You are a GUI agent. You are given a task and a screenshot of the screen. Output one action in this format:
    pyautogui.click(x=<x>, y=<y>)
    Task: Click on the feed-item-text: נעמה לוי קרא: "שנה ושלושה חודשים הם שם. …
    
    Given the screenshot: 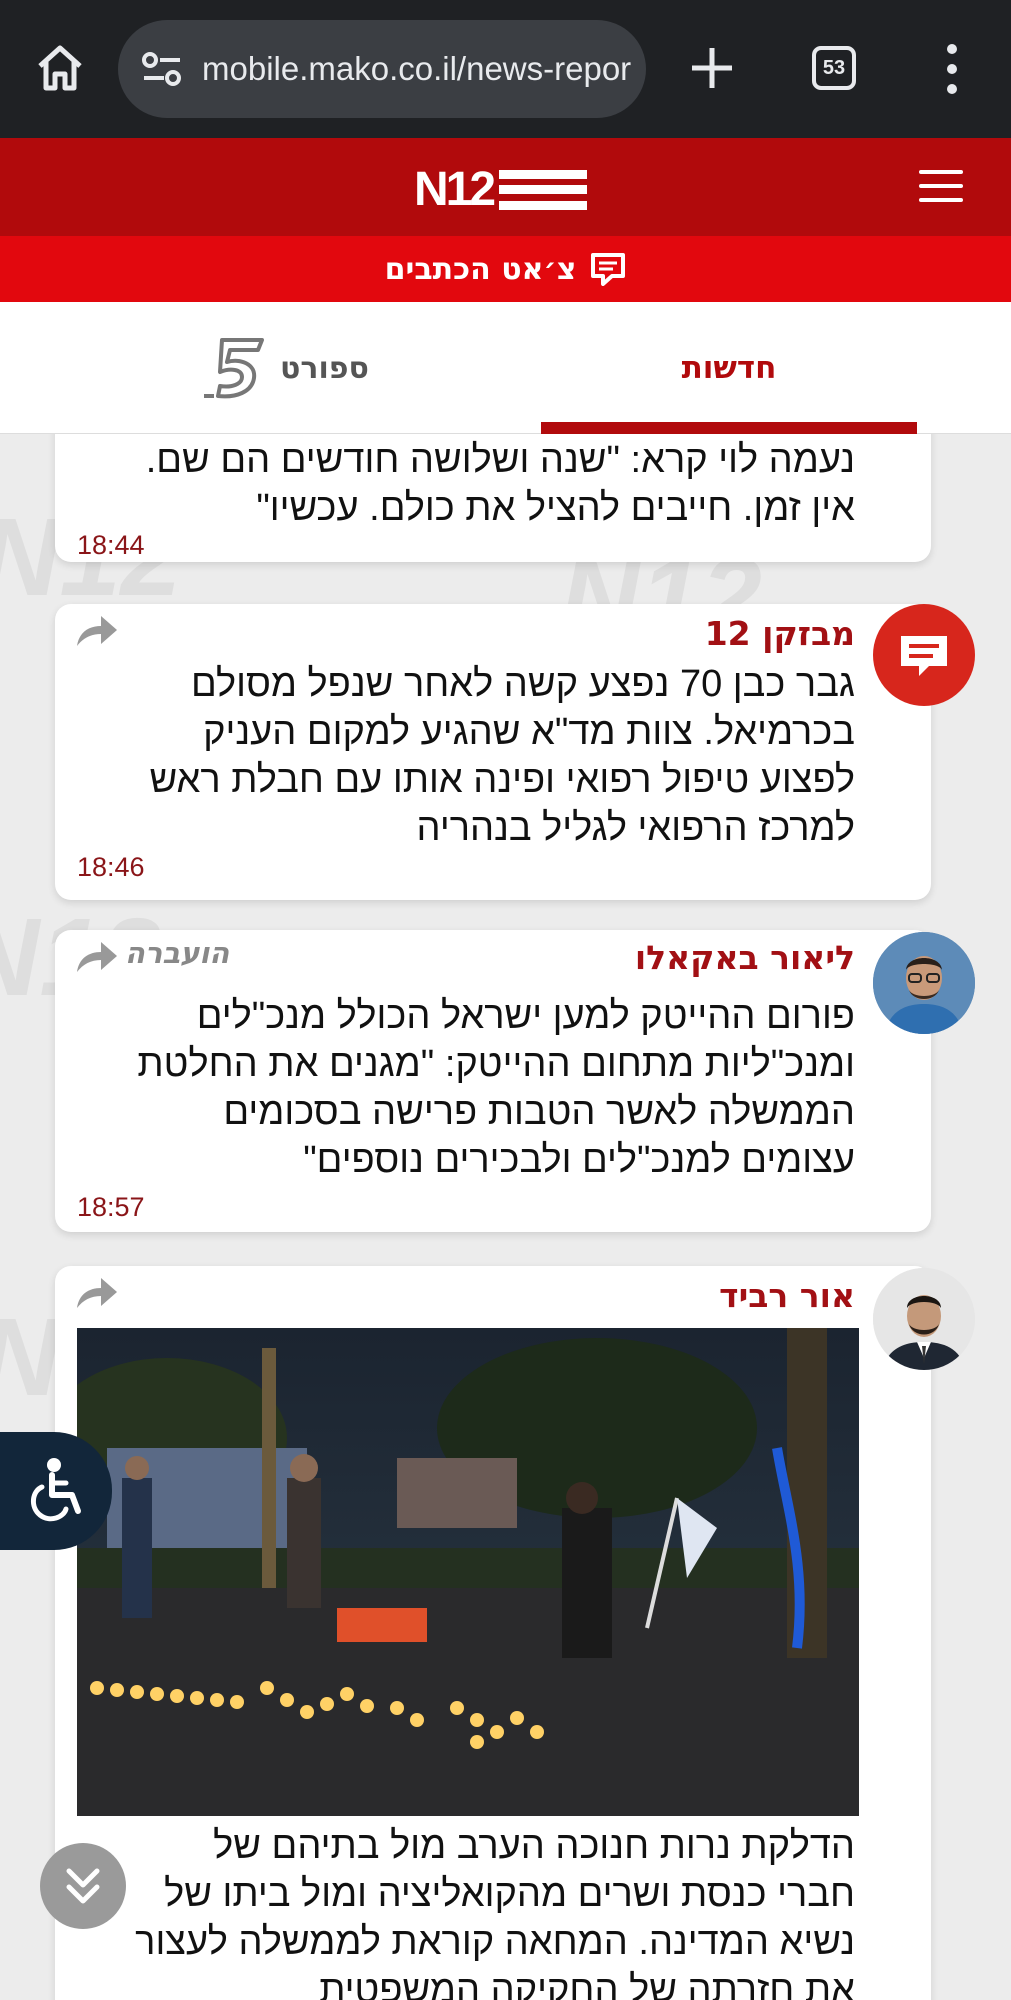 What is the action you would take?
    pyautogui.click(x=500, y=484)
    